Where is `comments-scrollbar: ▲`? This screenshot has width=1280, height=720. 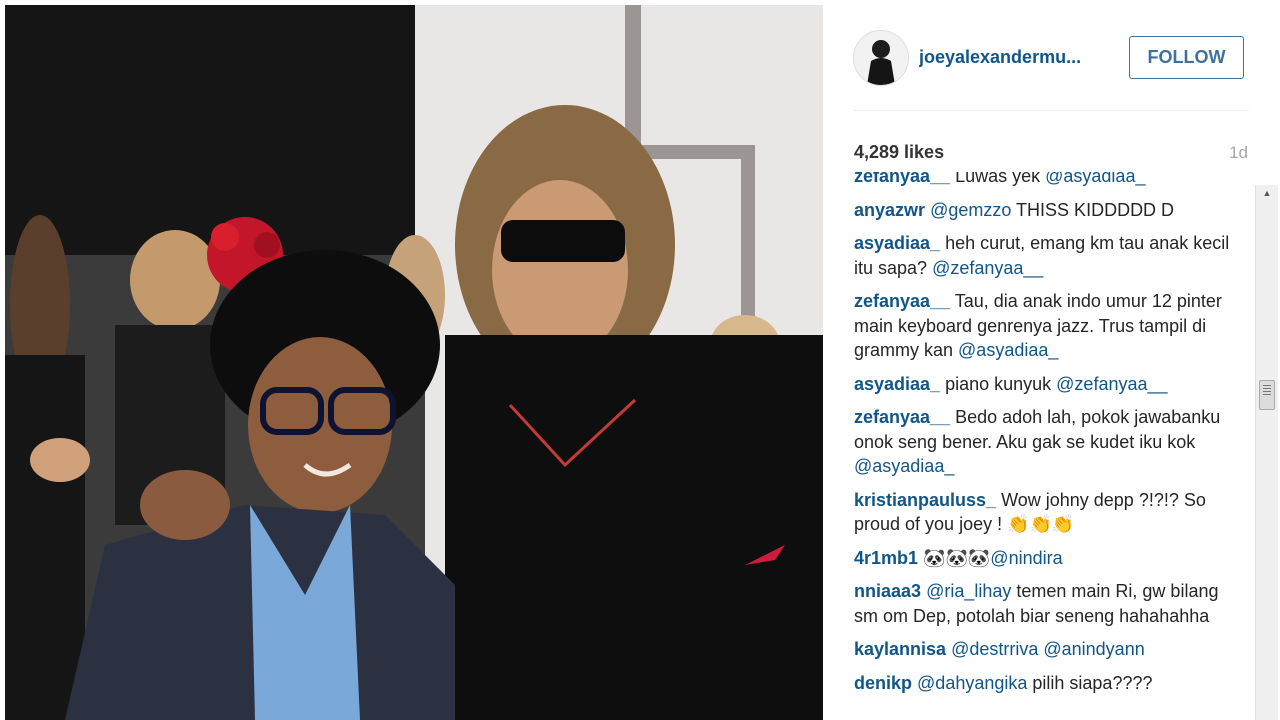
comments-scrollbar: ▲ is located at coordinates (1266, 452).